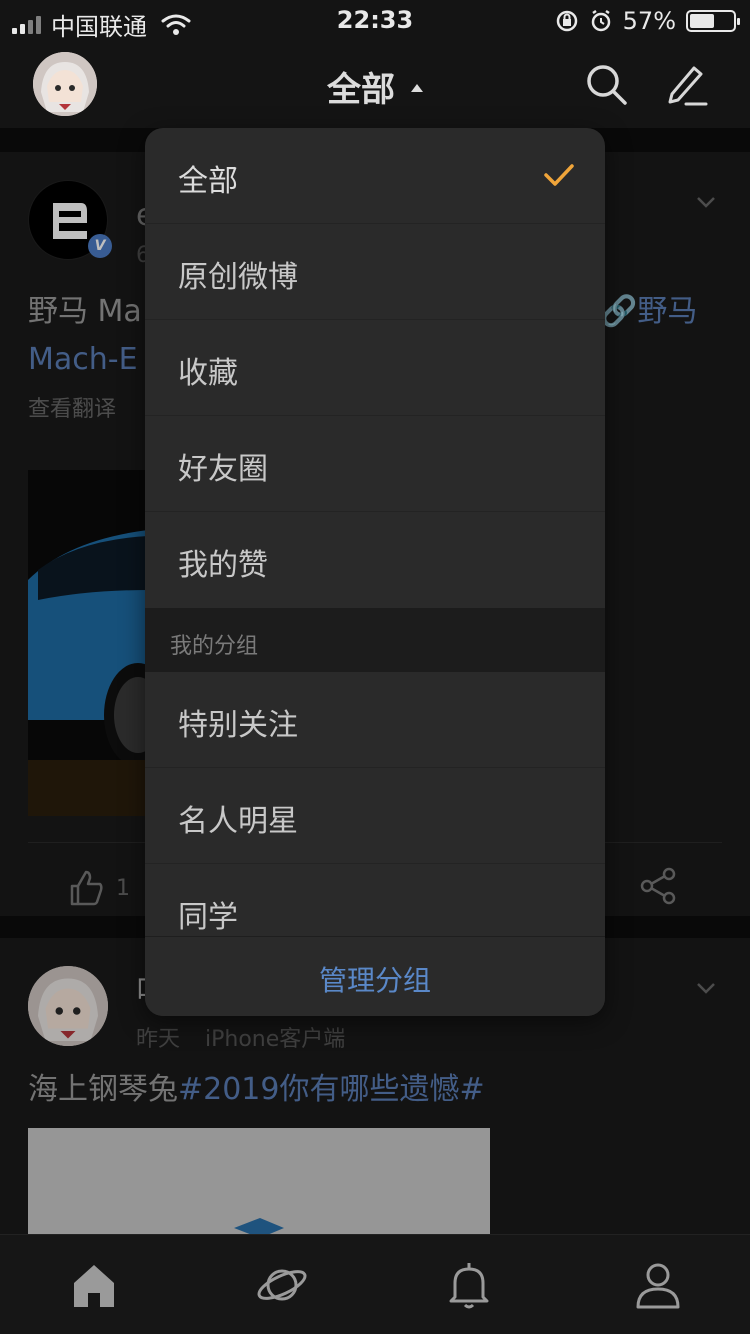  I want to click on feed-filter-label: 全部, so click(361, 90).